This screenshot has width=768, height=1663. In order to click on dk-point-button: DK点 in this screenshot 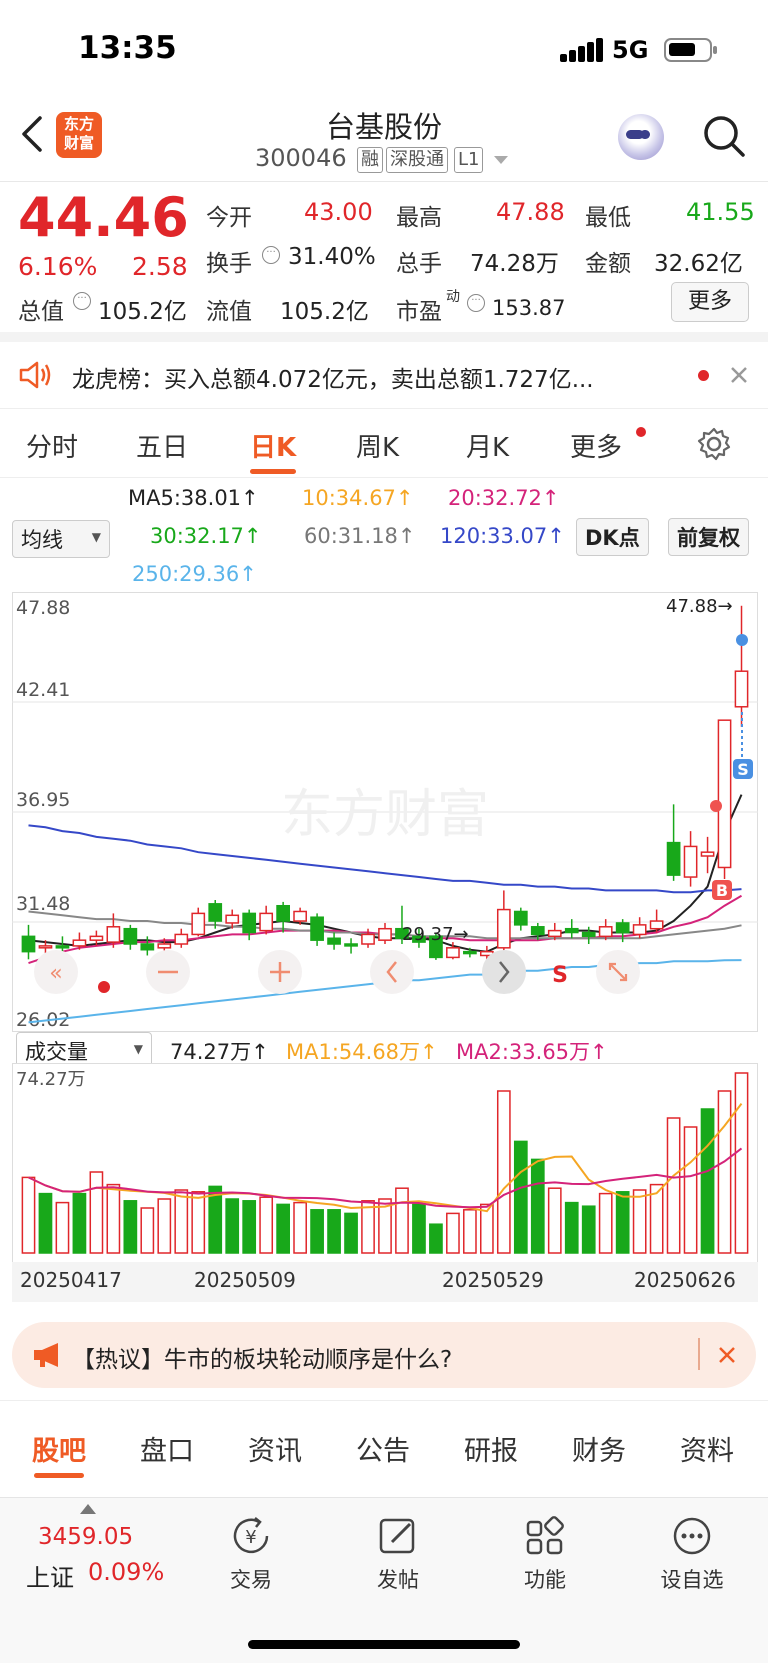, I will do `click(612, 537)`.